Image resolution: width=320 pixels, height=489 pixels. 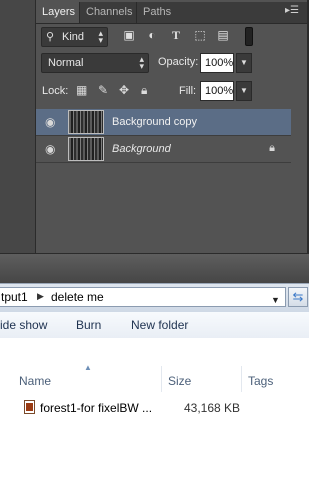 What do you see at coordinates (275, 300) in the screenshot?
I see `chevron-down-icon: ▼` at bounding box center [275, 300].